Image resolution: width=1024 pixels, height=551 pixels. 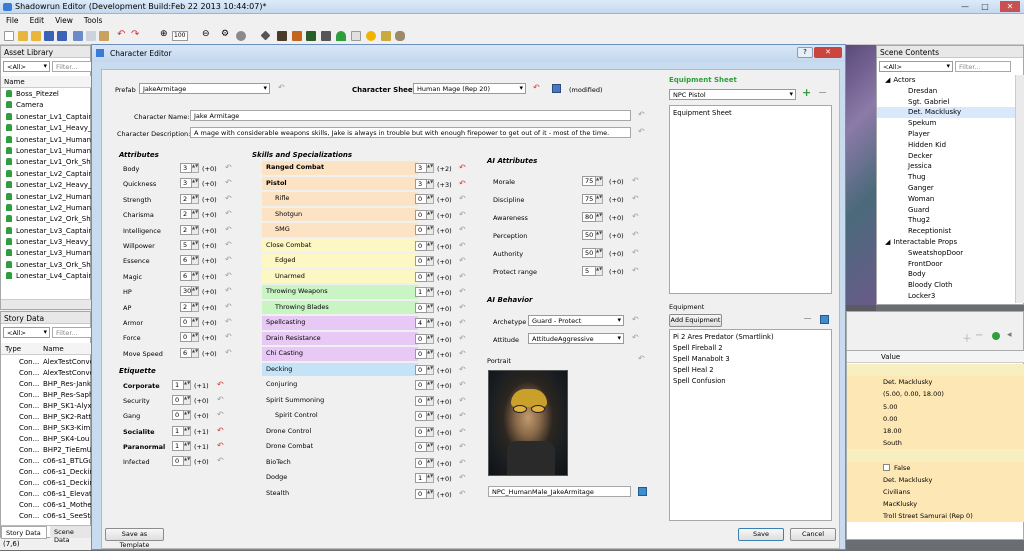 What do you see at coordinates (400, 36) in the screenshot?
I see `trigger-tool-icon` at bounding box center [400, 36].